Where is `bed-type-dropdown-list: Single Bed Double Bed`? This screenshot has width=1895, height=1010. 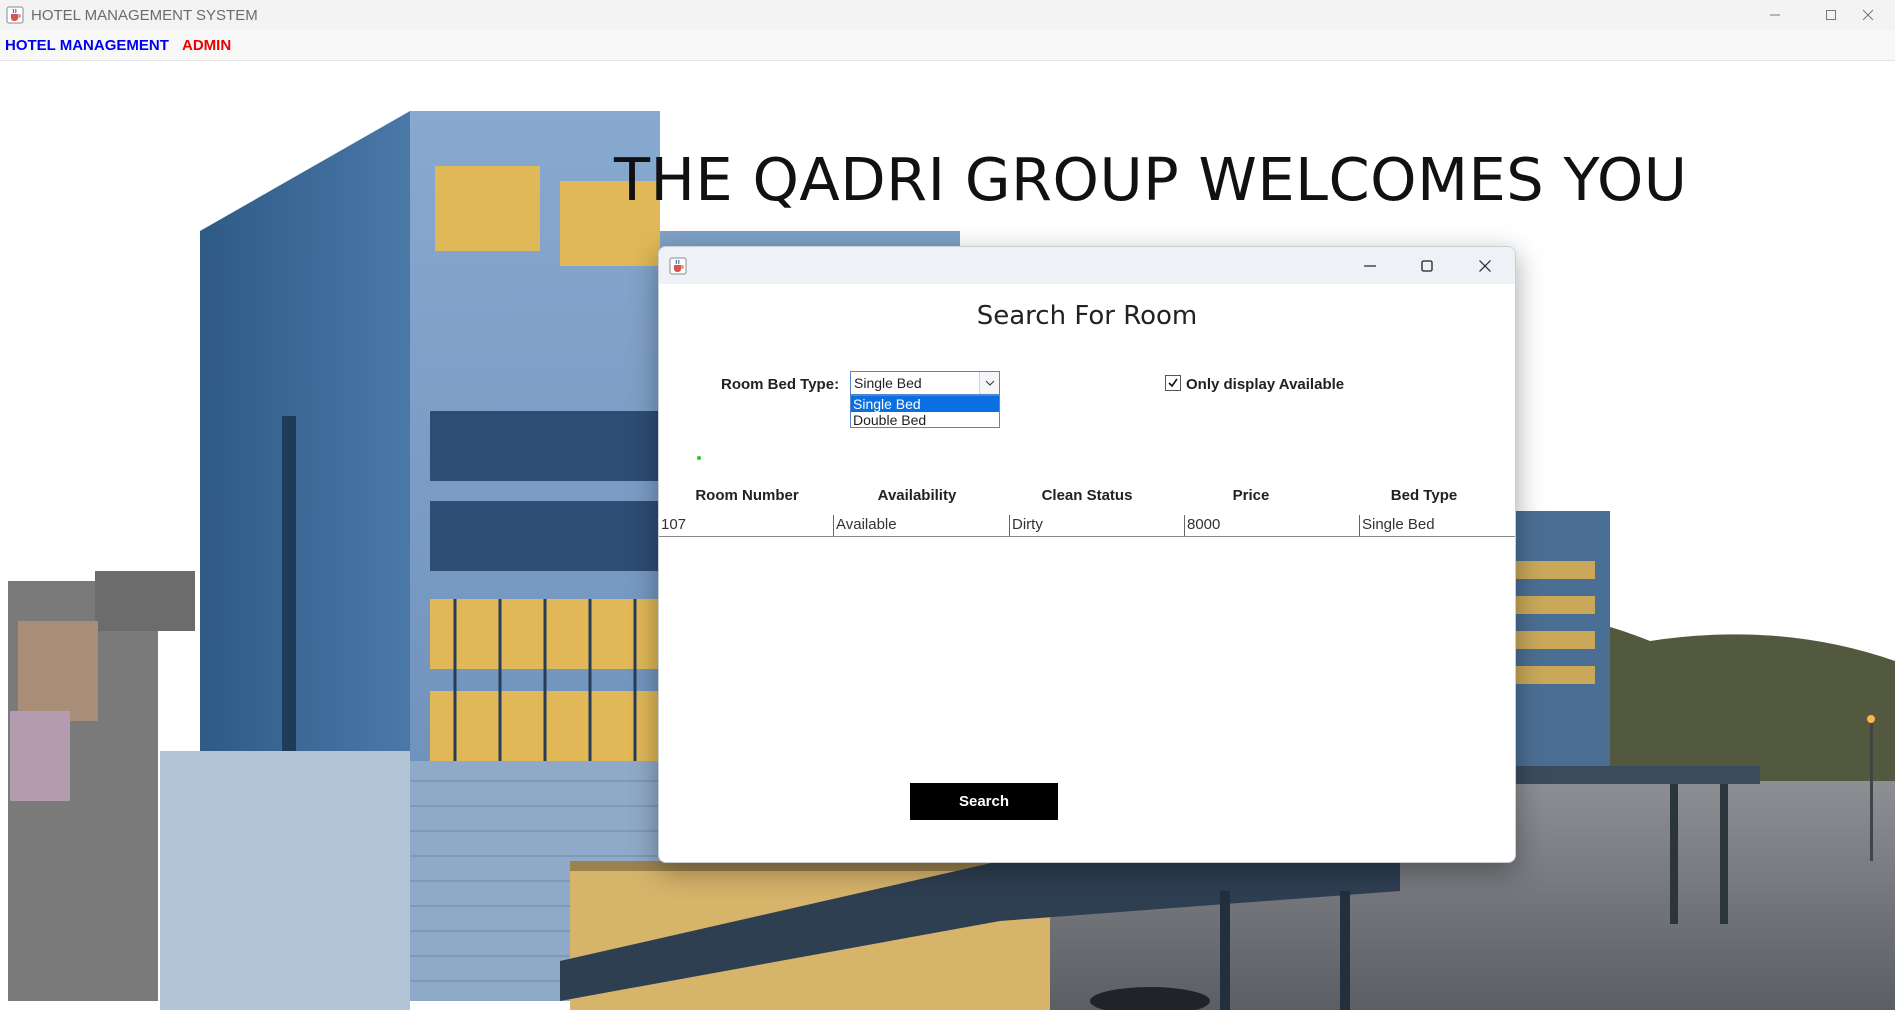 bed-type-dropdown-list: Single Bed Double Bed is located at coordinates (925, 411).